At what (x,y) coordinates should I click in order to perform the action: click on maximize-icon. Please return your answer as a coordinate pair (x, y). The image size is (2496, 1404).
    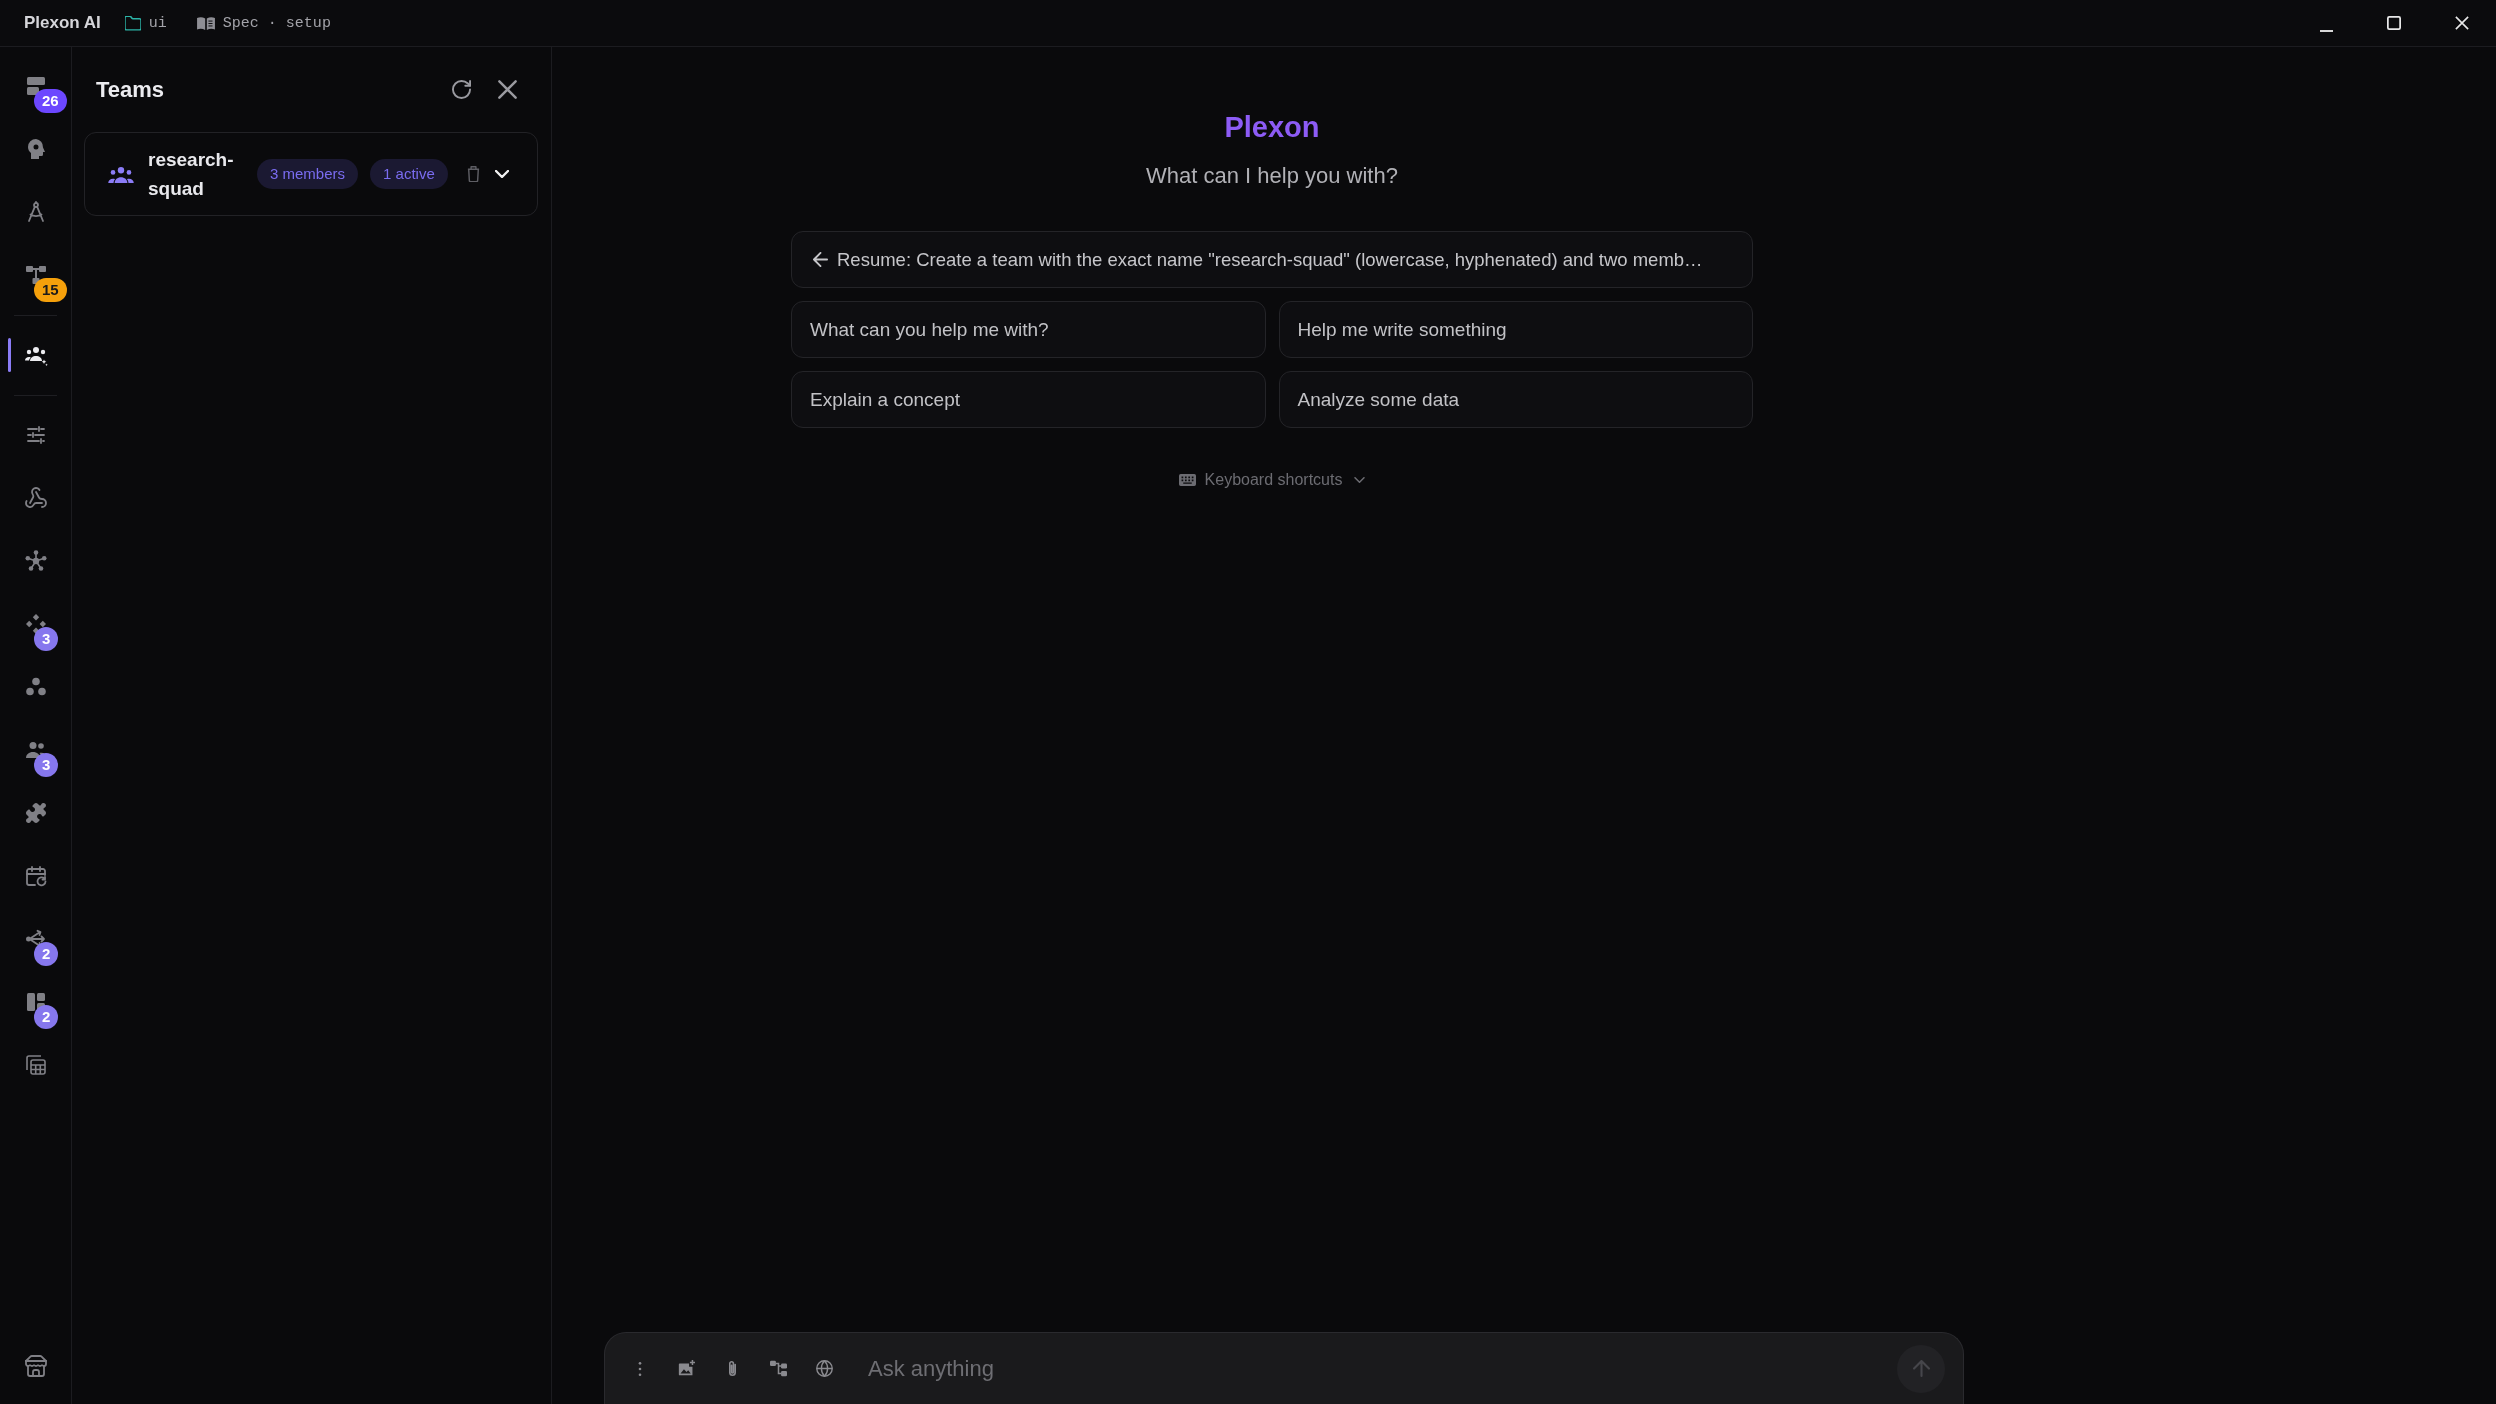
    Looking at the image, I should click on (2394, 23).